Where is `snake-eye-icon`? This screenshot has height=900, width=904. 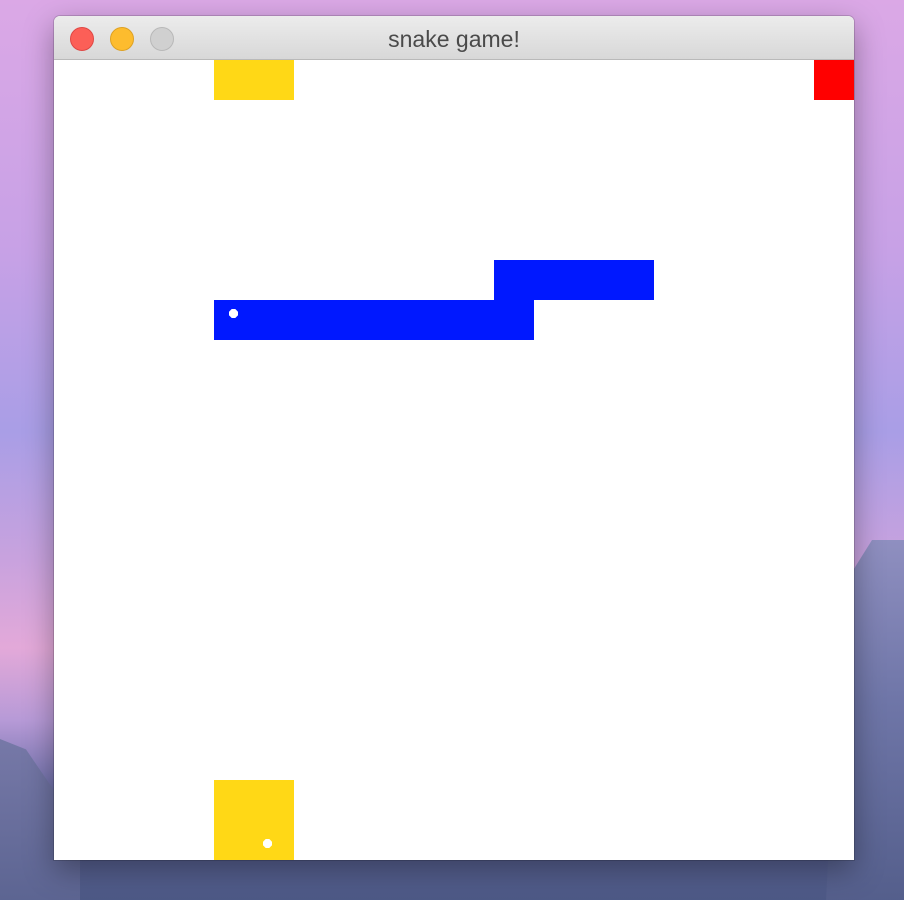
snake-eye-icon is located at coordinates (233, 313).